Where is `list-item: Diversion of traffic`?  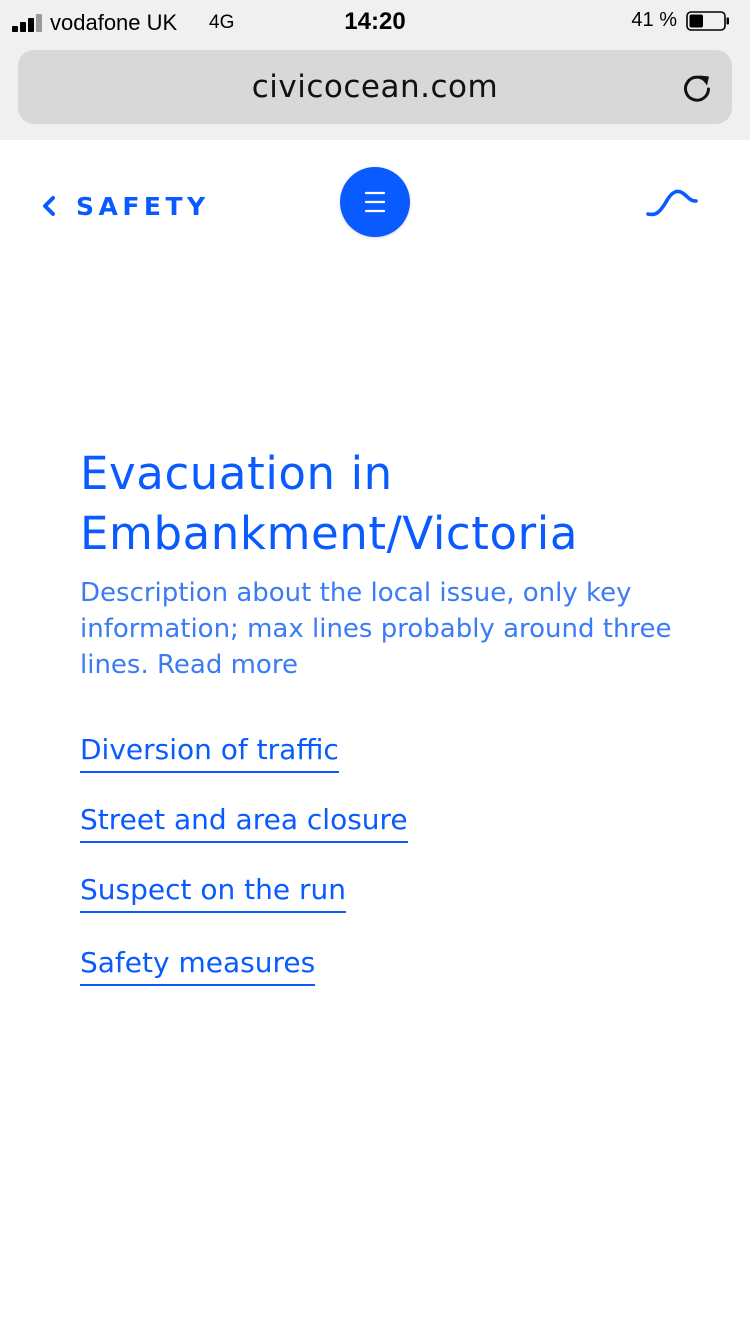 list-item: Diversion of traffic is located at coordinates (244, 765).